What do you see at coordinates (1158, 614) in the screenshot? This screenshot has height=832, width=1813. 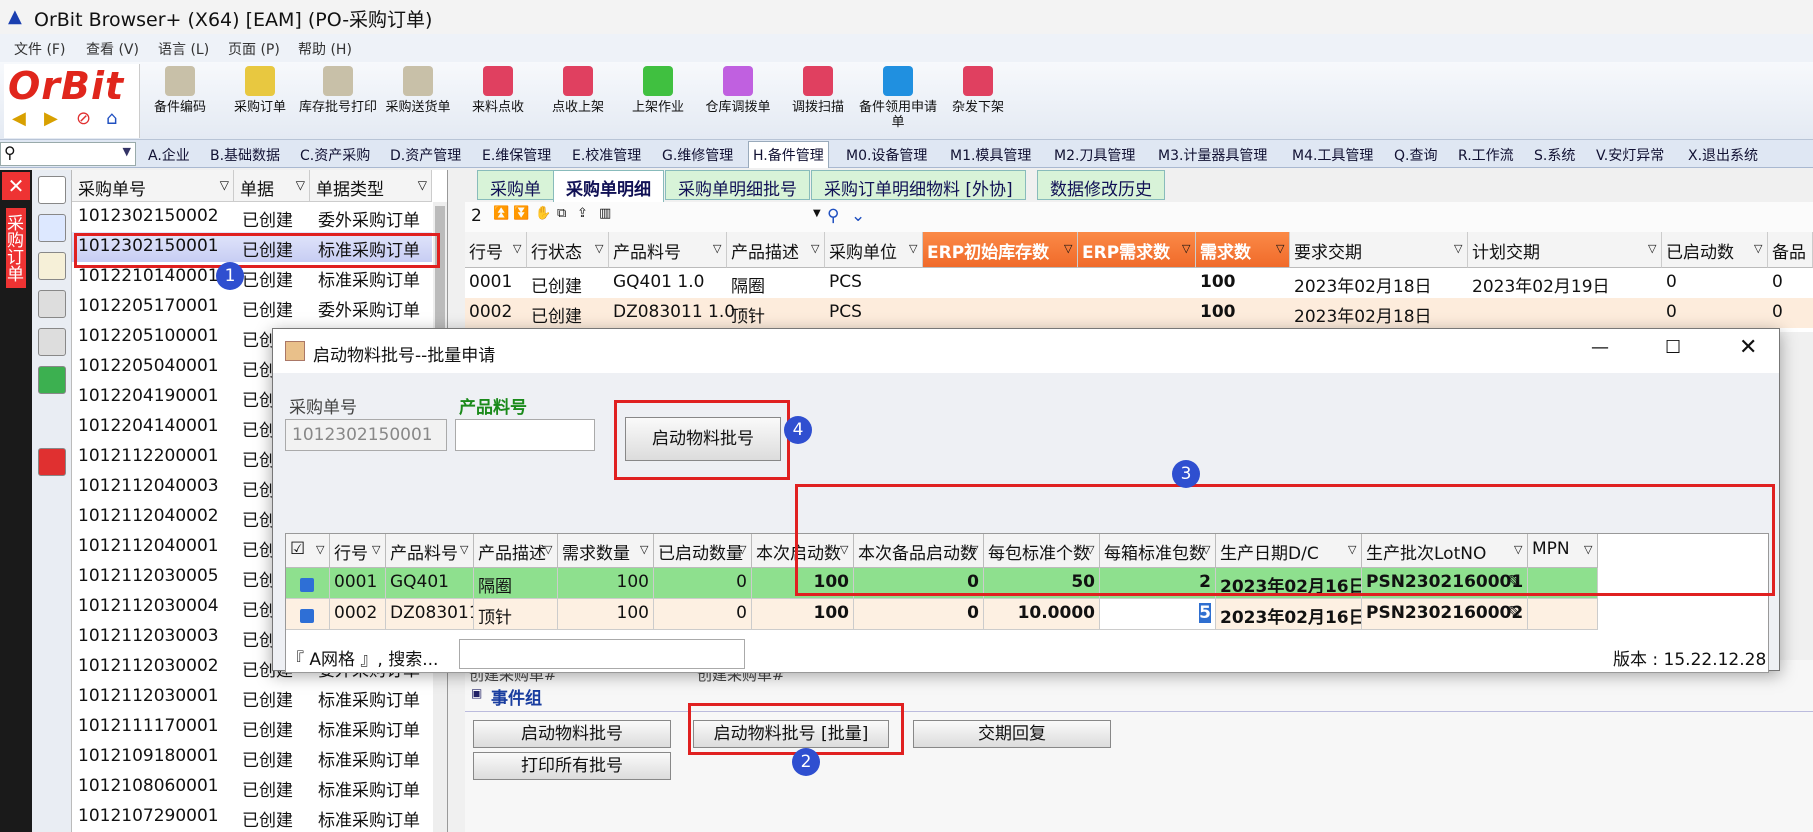 I see `dialog-cell: 5` at bounding box center [1158, 614].